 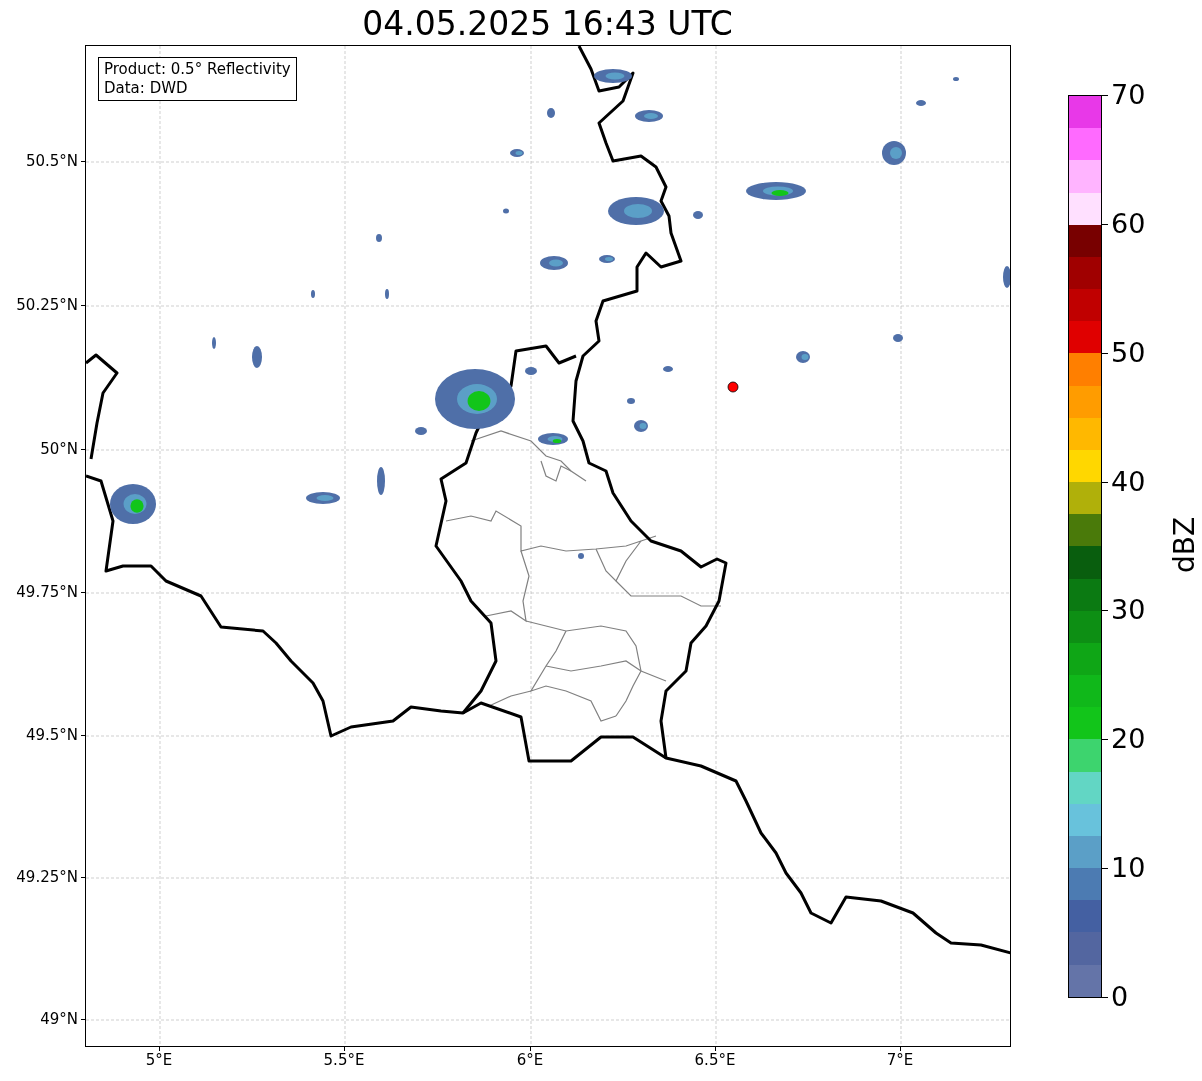 I want to click on colorbar-tick-label: 20, so click(x=1128, y=739).